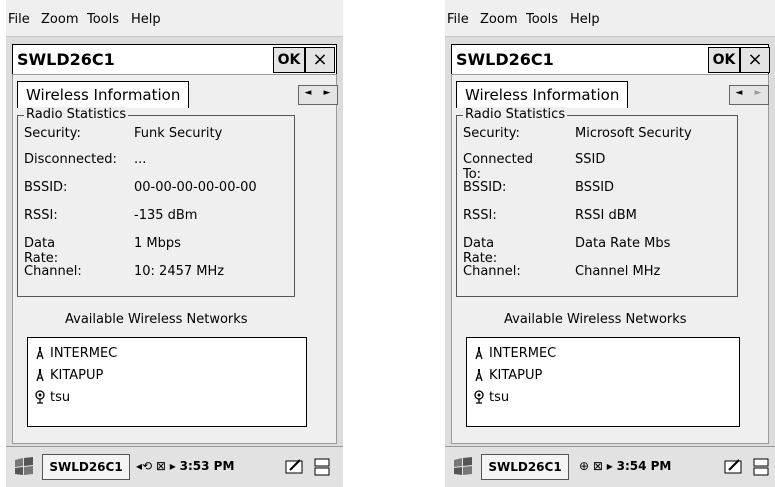 The height and width of the screenshot is (487, 775). What do you see at coordinates (593, 466) in the screenshot?
I see `globe-icon: ⊕ ⊠` at bounding box center [593, 466].